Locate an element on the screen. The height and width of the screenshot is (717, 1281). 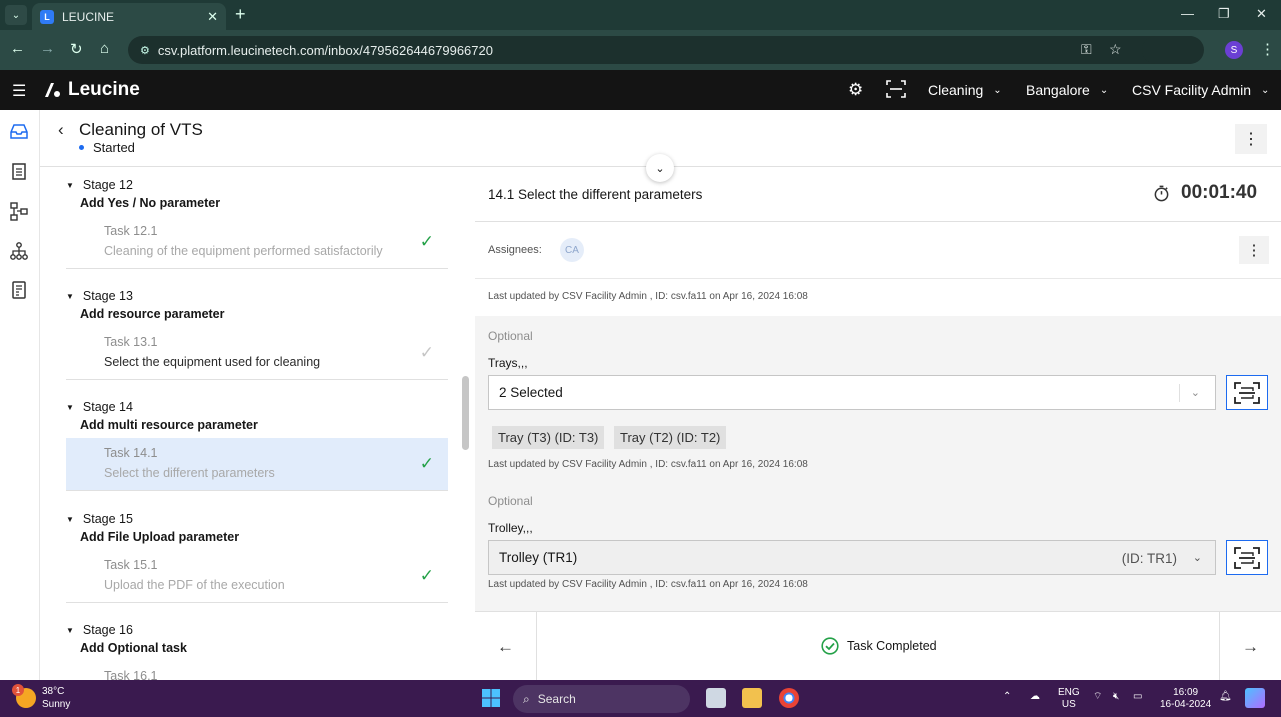
show-hidden-icons-chevron-icon: ⌃ is located at coordinates (1007, 697).